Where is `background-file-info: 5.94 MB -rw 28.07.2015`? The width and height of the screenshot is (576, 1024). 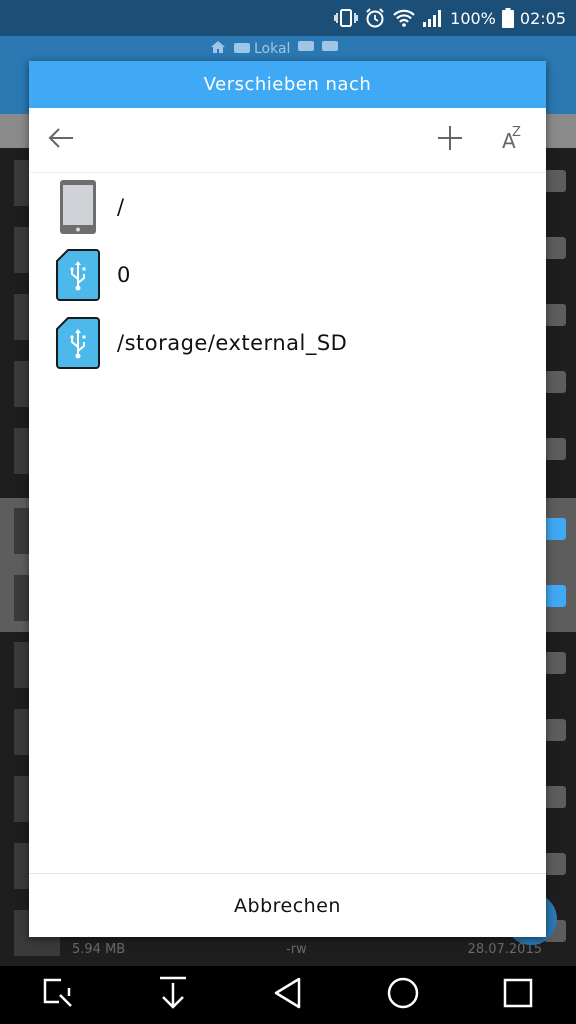
background-file-info: 5.94 MB -rw 28.07.2015 is located at coordinates (307, 949).